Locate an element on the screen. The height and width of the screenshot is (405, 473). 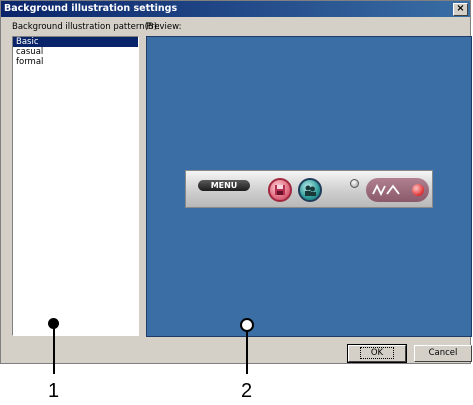
close-button: × is located at coordinates (460, 9).